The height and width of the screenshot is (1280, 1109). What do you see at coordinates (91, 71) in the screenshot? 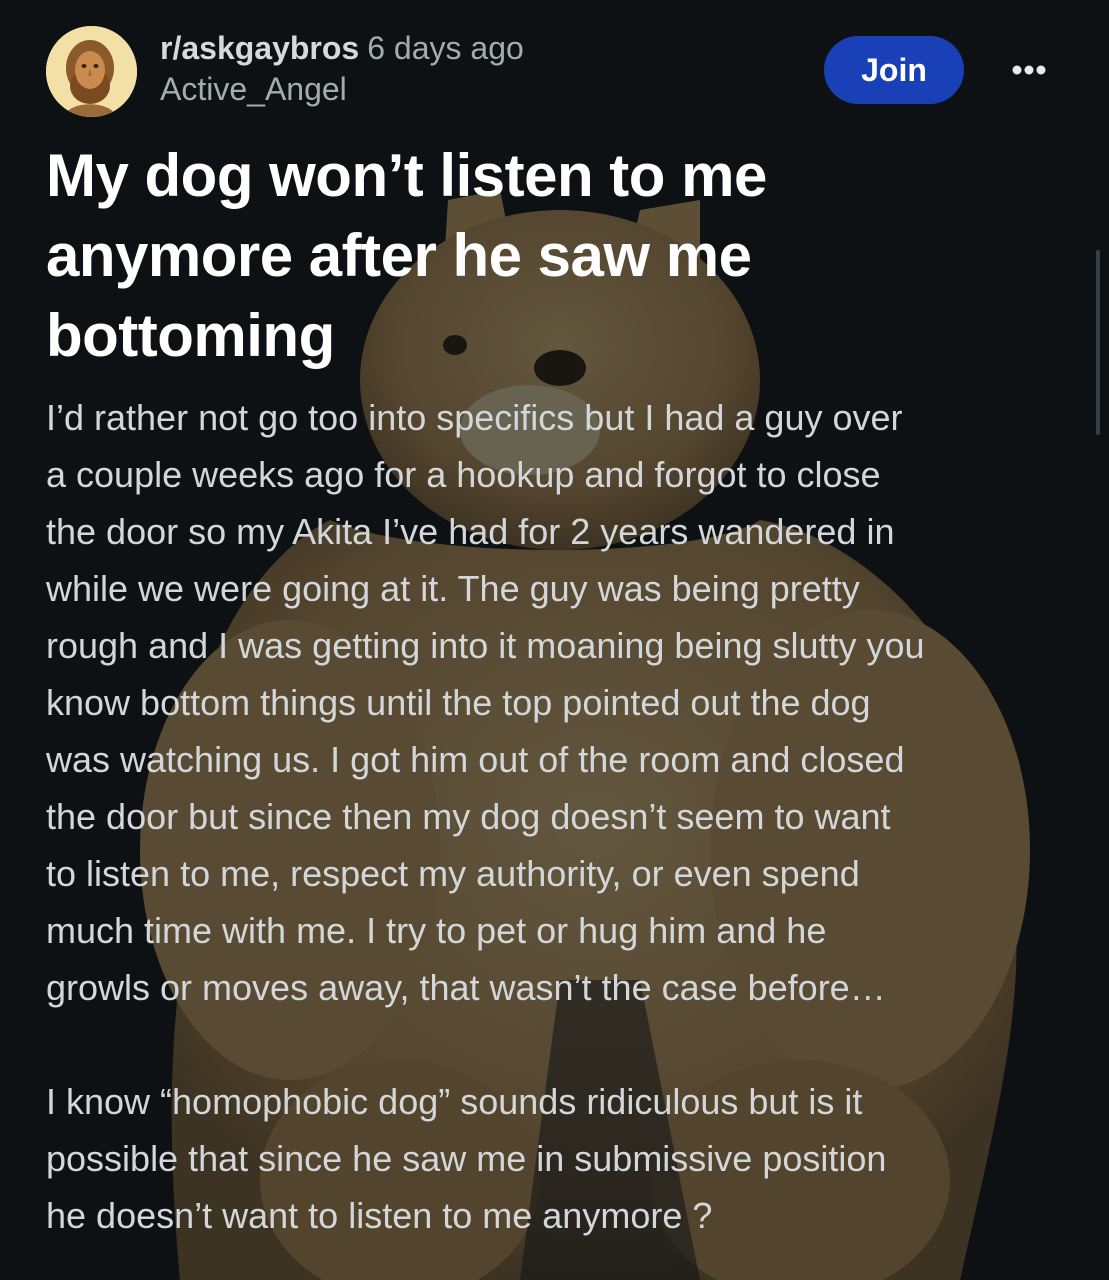
I see `bust-statue-avatar-icon` at bounding box center [91, 71].